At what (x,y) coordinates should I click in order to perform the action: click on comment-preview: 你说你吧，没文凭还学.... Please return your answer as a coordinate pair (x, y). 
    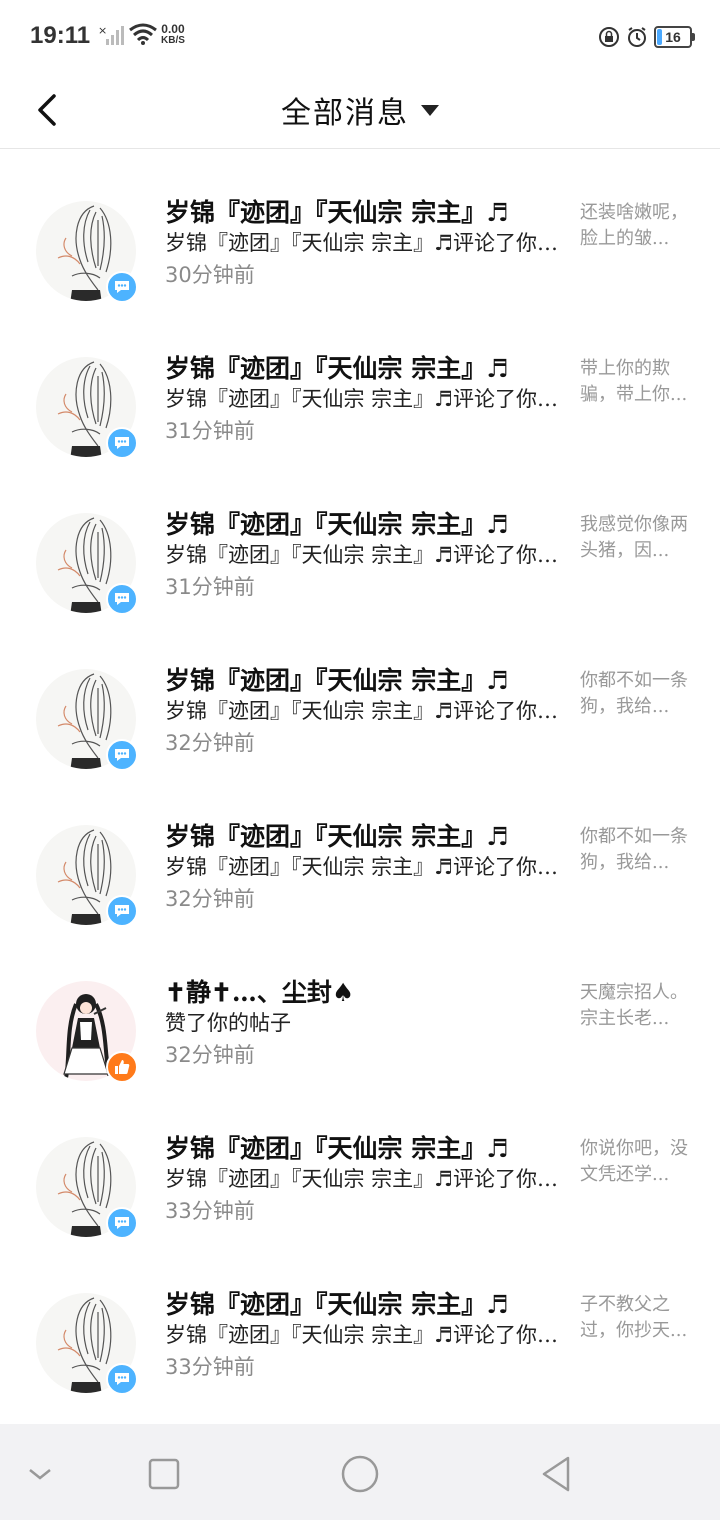
    Looking at the image, I should click on (634, 1161).